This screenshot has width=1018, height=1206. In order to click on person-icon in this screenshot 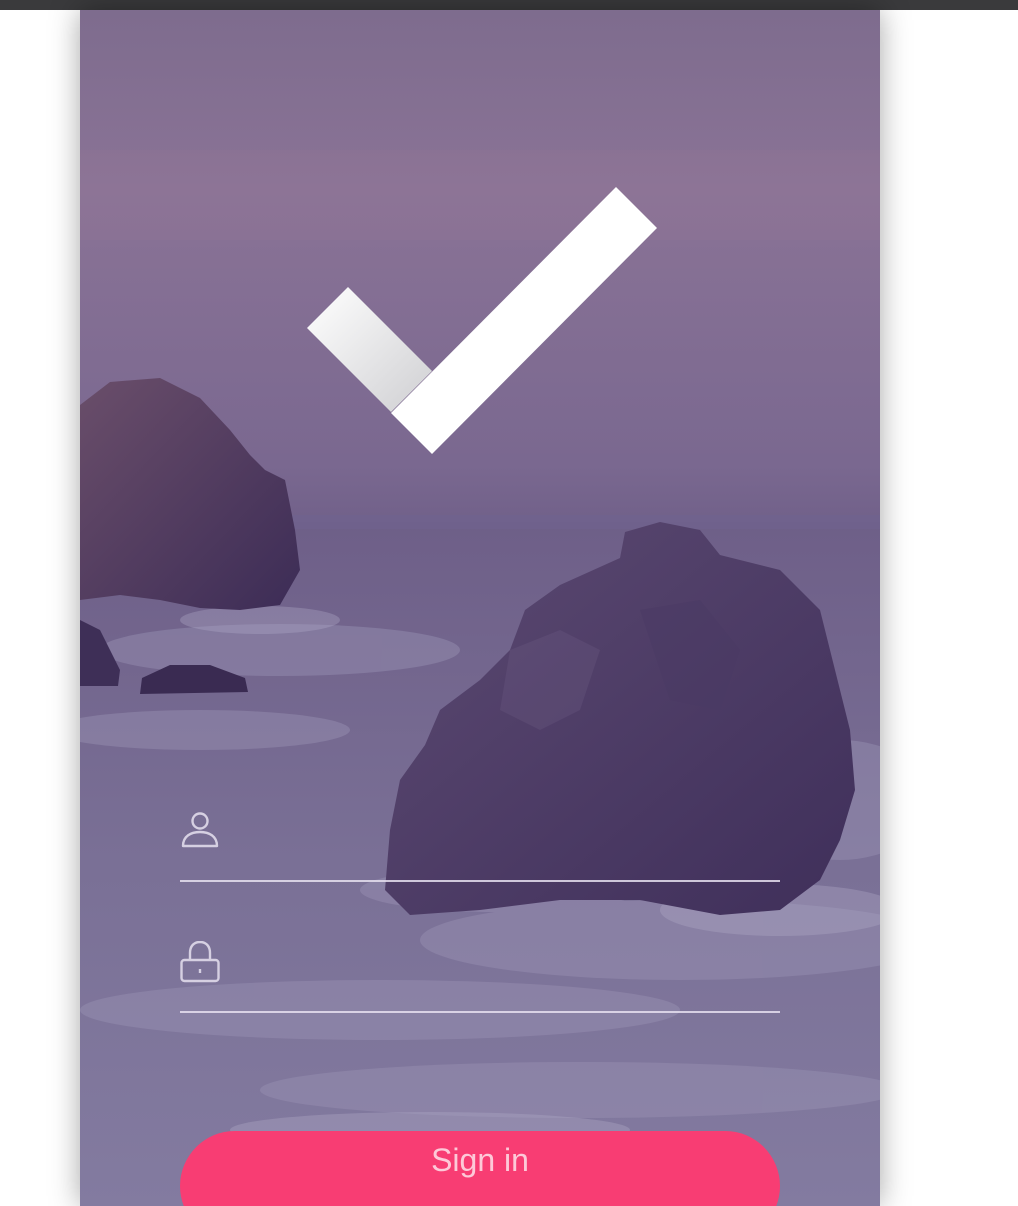, I will do `click(200, 830)`.